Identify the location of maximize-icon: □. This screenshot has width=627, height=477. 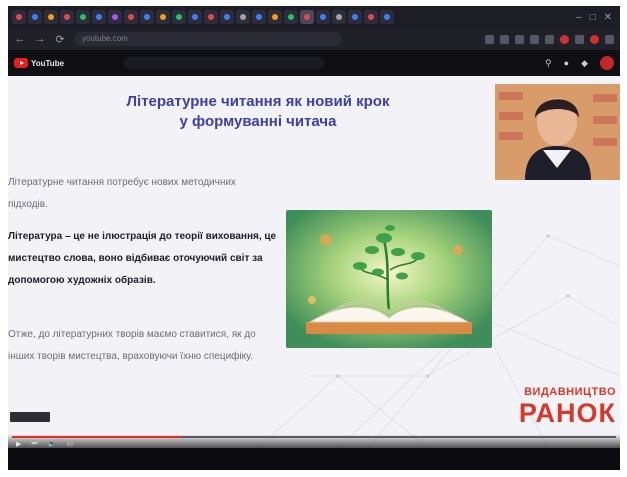
(593, 17).